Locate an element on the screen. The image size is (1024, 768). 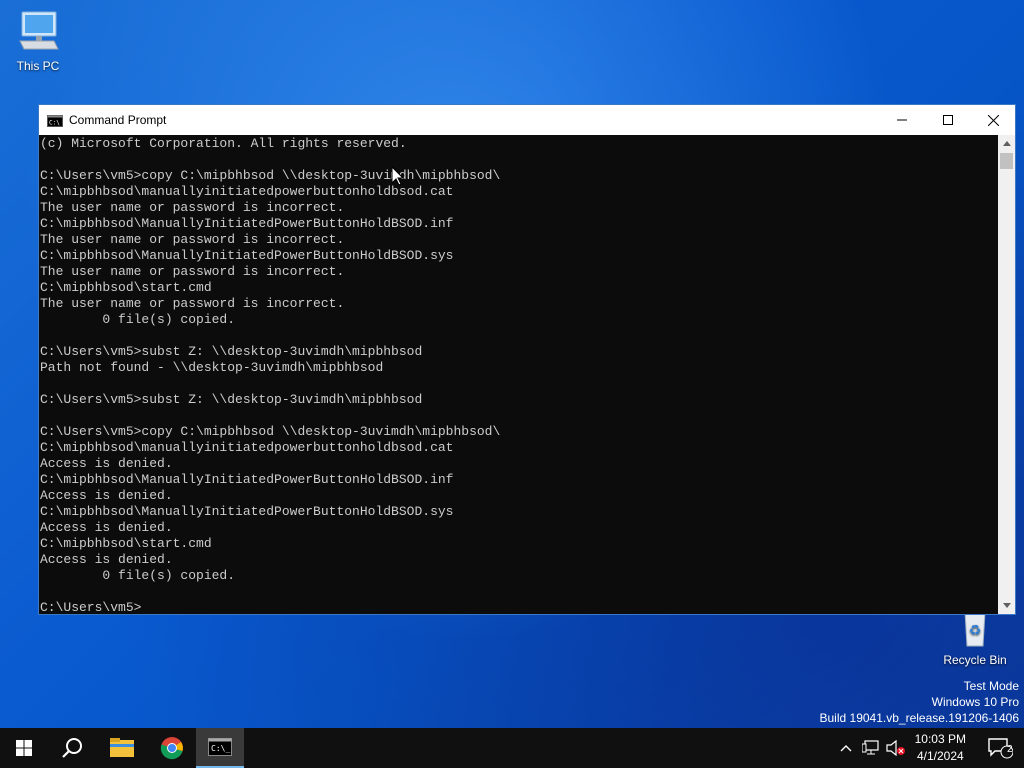
close-button is located at coordinates (993, 120).